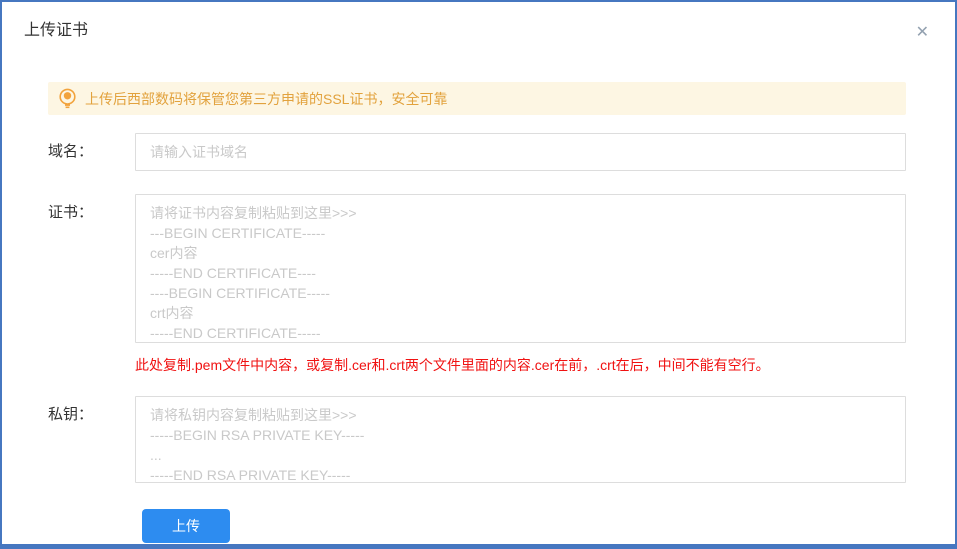  What do you see at coordinates (922, 32) in the screenshot?
I see `close-icon: ✕` at bounding box center [922, 32].